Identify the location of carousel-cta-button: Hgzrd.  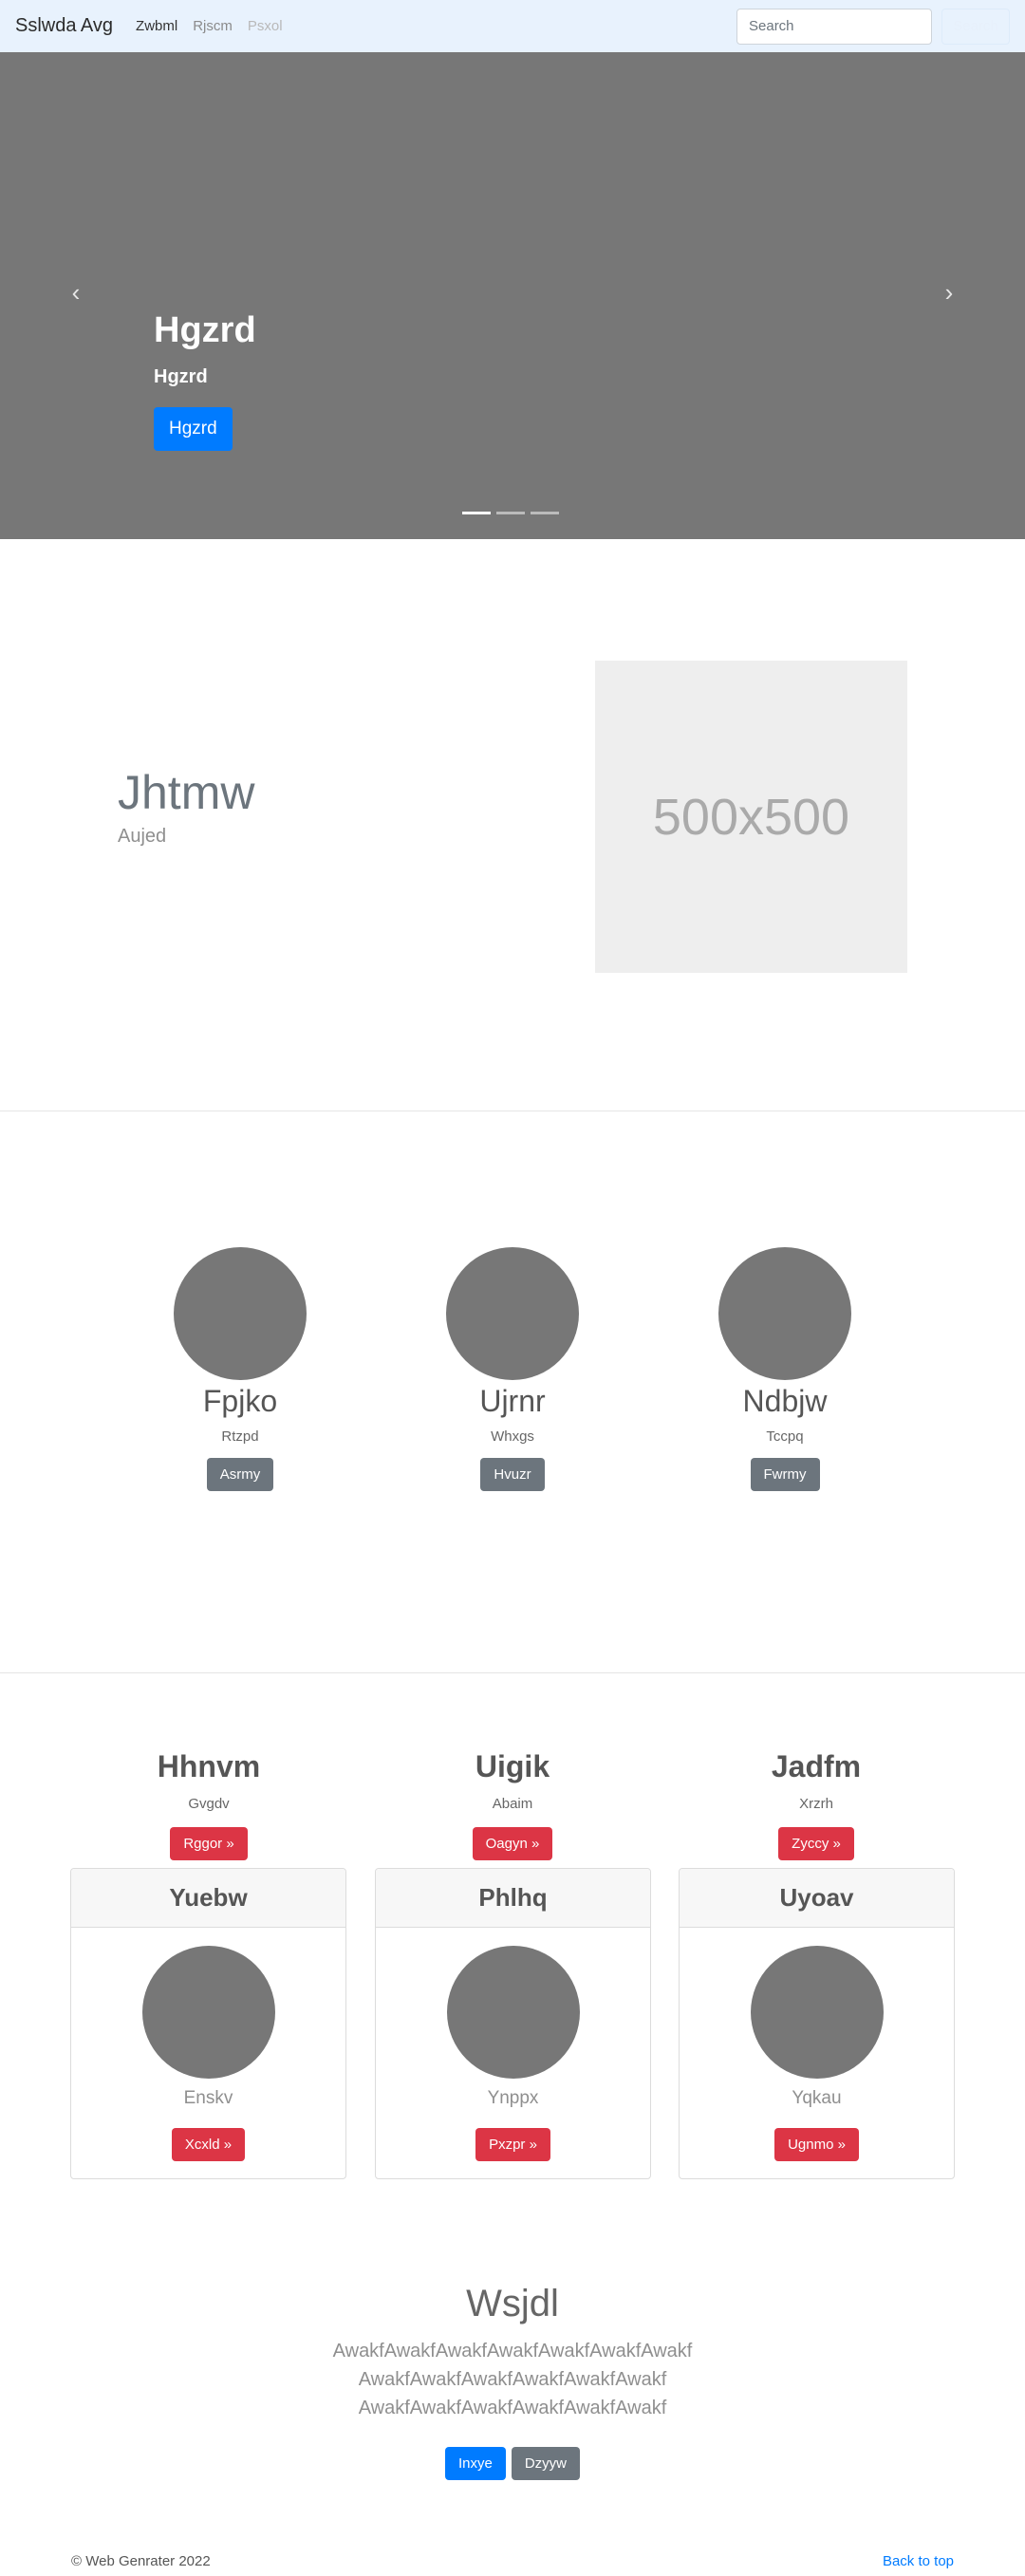
(194, 429).